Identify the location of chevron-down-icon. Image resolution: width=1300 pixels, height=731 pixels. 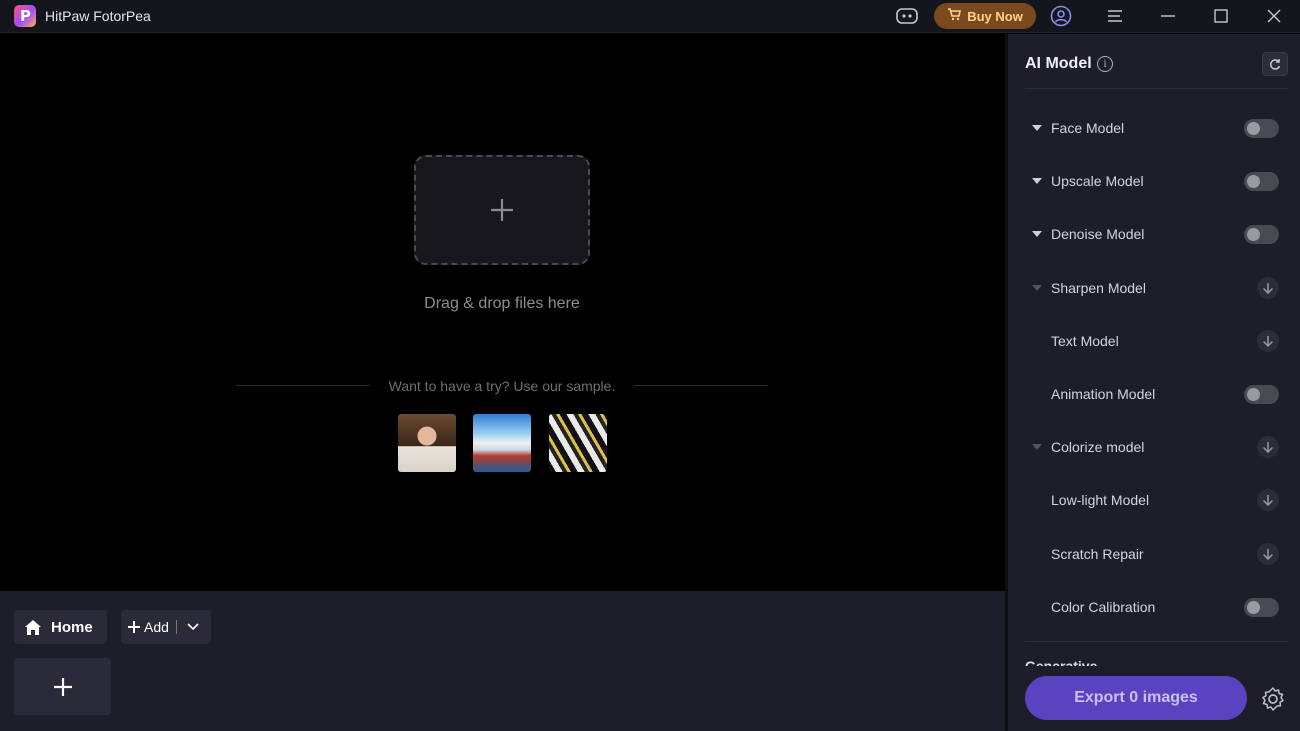
(193, 627).